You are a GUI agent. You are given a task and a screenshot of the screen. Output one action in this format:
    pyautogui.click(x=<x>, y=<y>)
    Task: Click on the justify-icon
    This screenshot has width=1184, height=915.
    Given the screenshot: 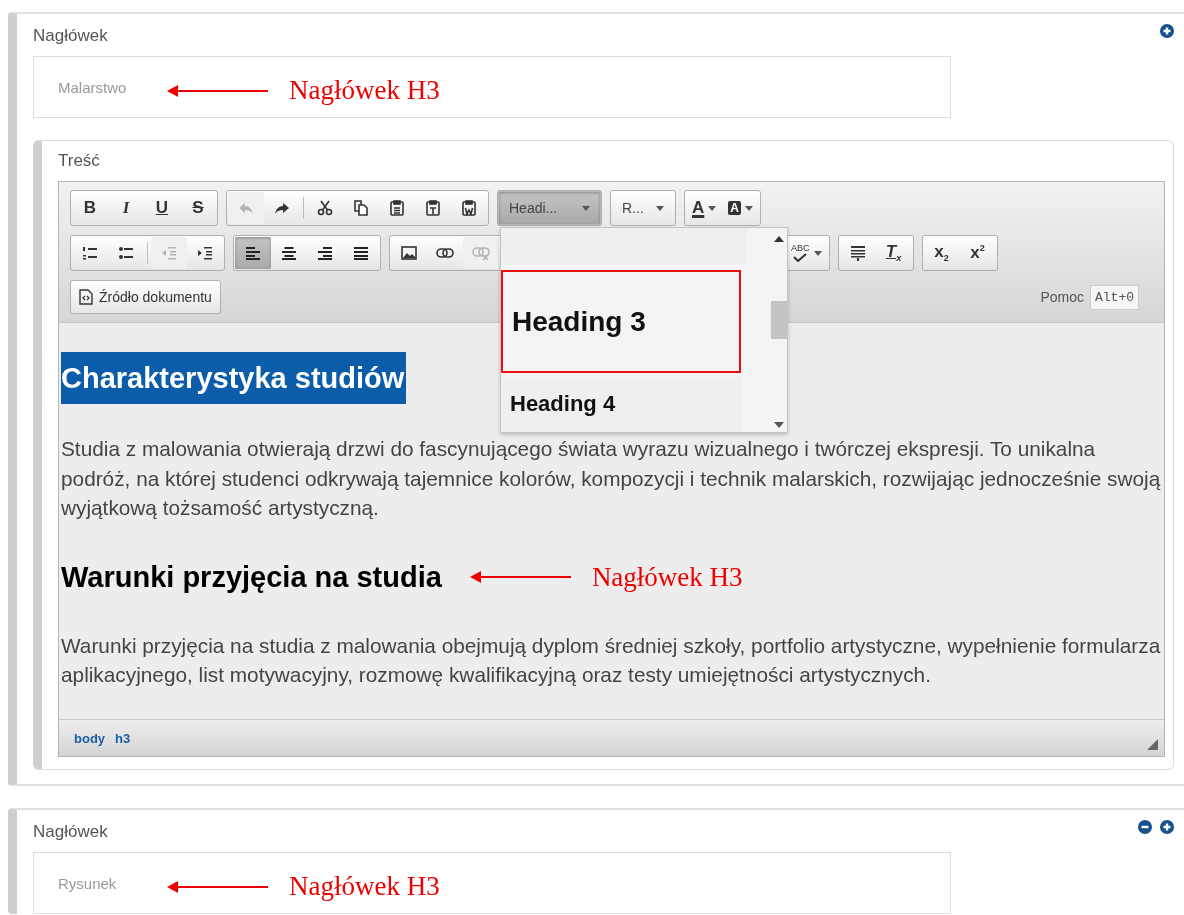 What is the action you would take?
    pyautogui.click(x=361, y=253)
    